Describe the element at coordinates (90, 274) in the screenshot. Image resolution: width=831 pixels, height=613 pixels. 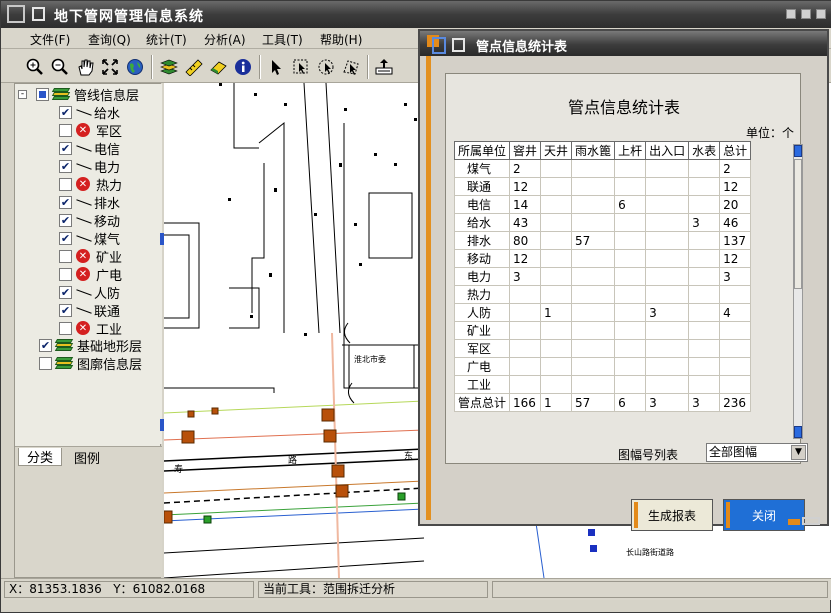
I see `tree-item: ✕ 广电` at that location.